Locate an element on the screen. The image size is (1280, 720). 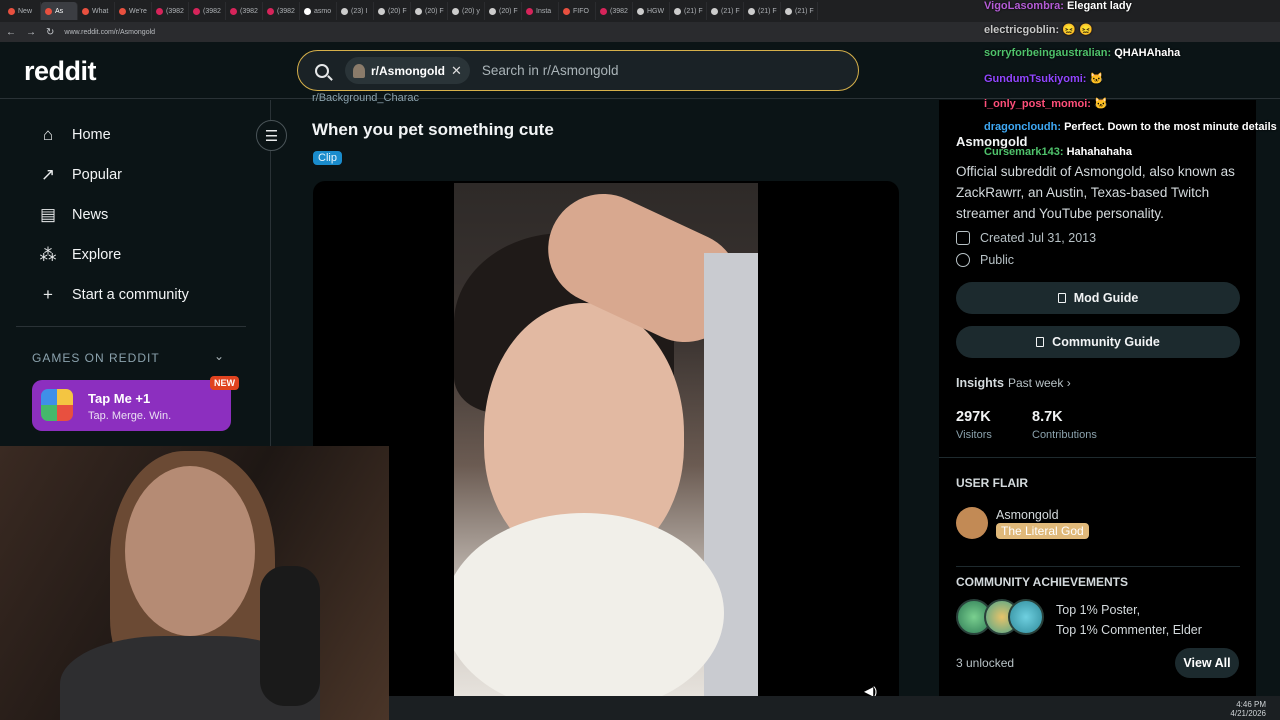
avatar is located at coordinates (972, 523).